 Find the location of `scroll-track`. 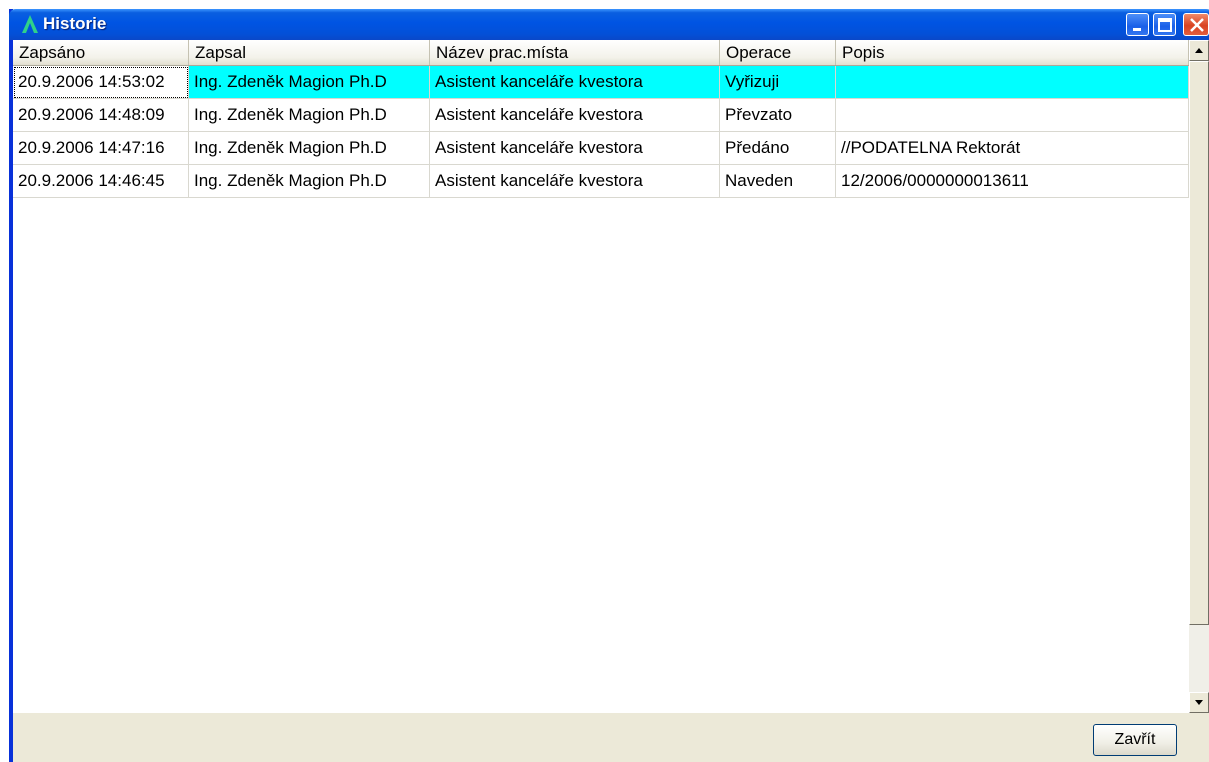

scroll-track is located at coordinates (1199, 658).